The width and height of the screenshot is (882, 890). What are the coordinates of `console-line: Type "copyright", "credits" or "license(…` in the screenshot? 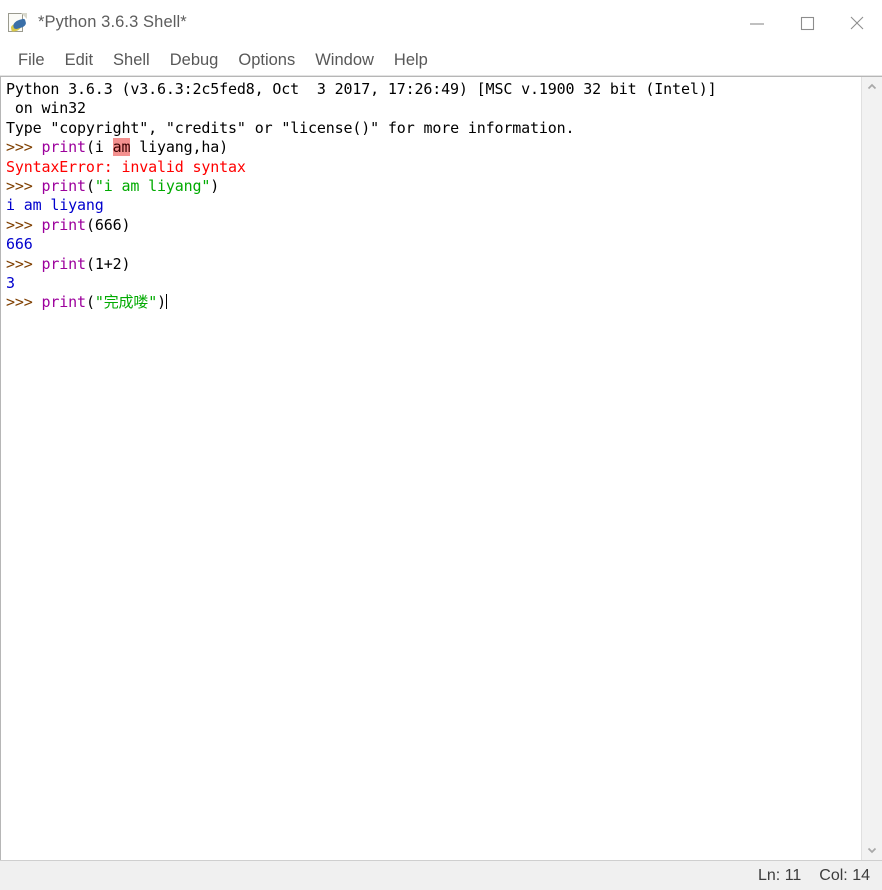 It's located at (433, 128).